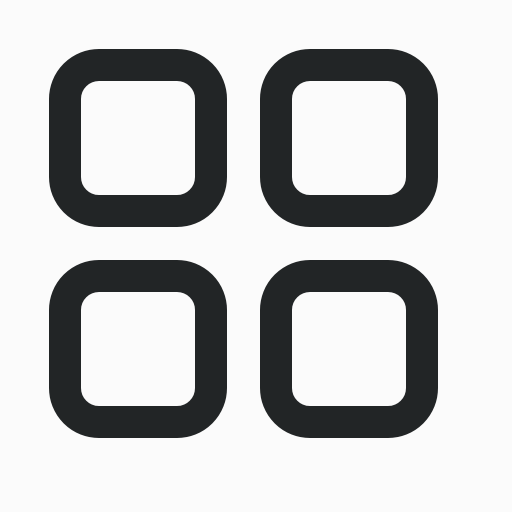 Image resolution: width=512 pixels, height=512 pixels. What do you see at coordinates (349, 138) in the screenshot?
I see `top-right-square` at bounding box center [349, 138].